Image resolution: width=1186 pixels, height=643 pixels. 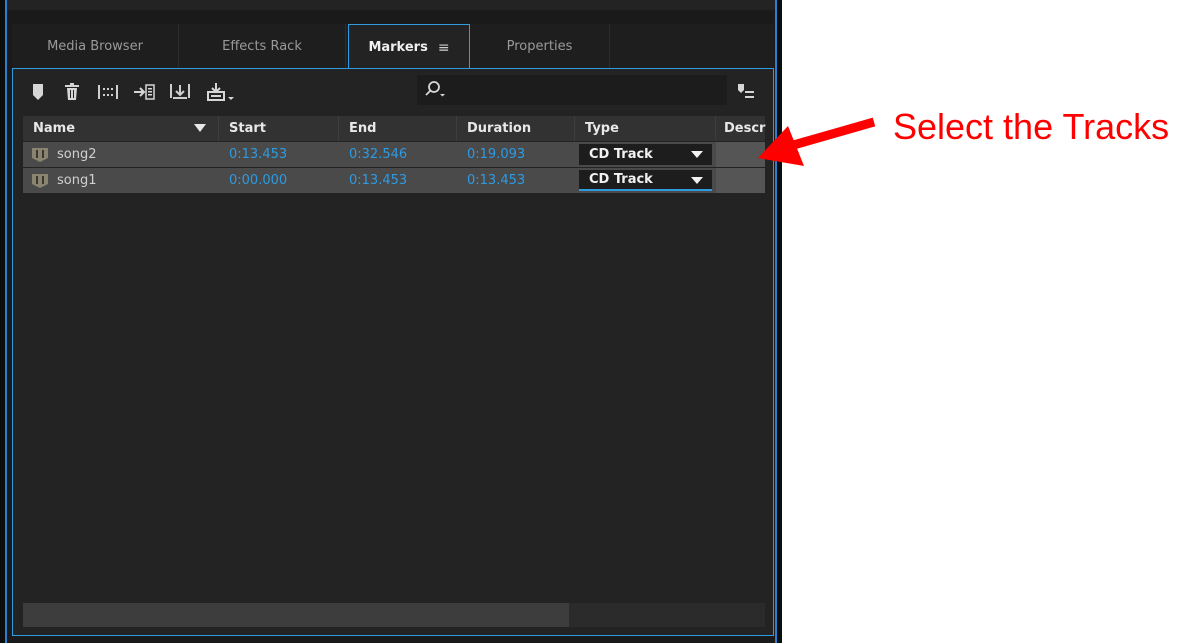 I want to click on markers-table-header: Name Start End Duration Type Descr, so click(x=394, y=128).